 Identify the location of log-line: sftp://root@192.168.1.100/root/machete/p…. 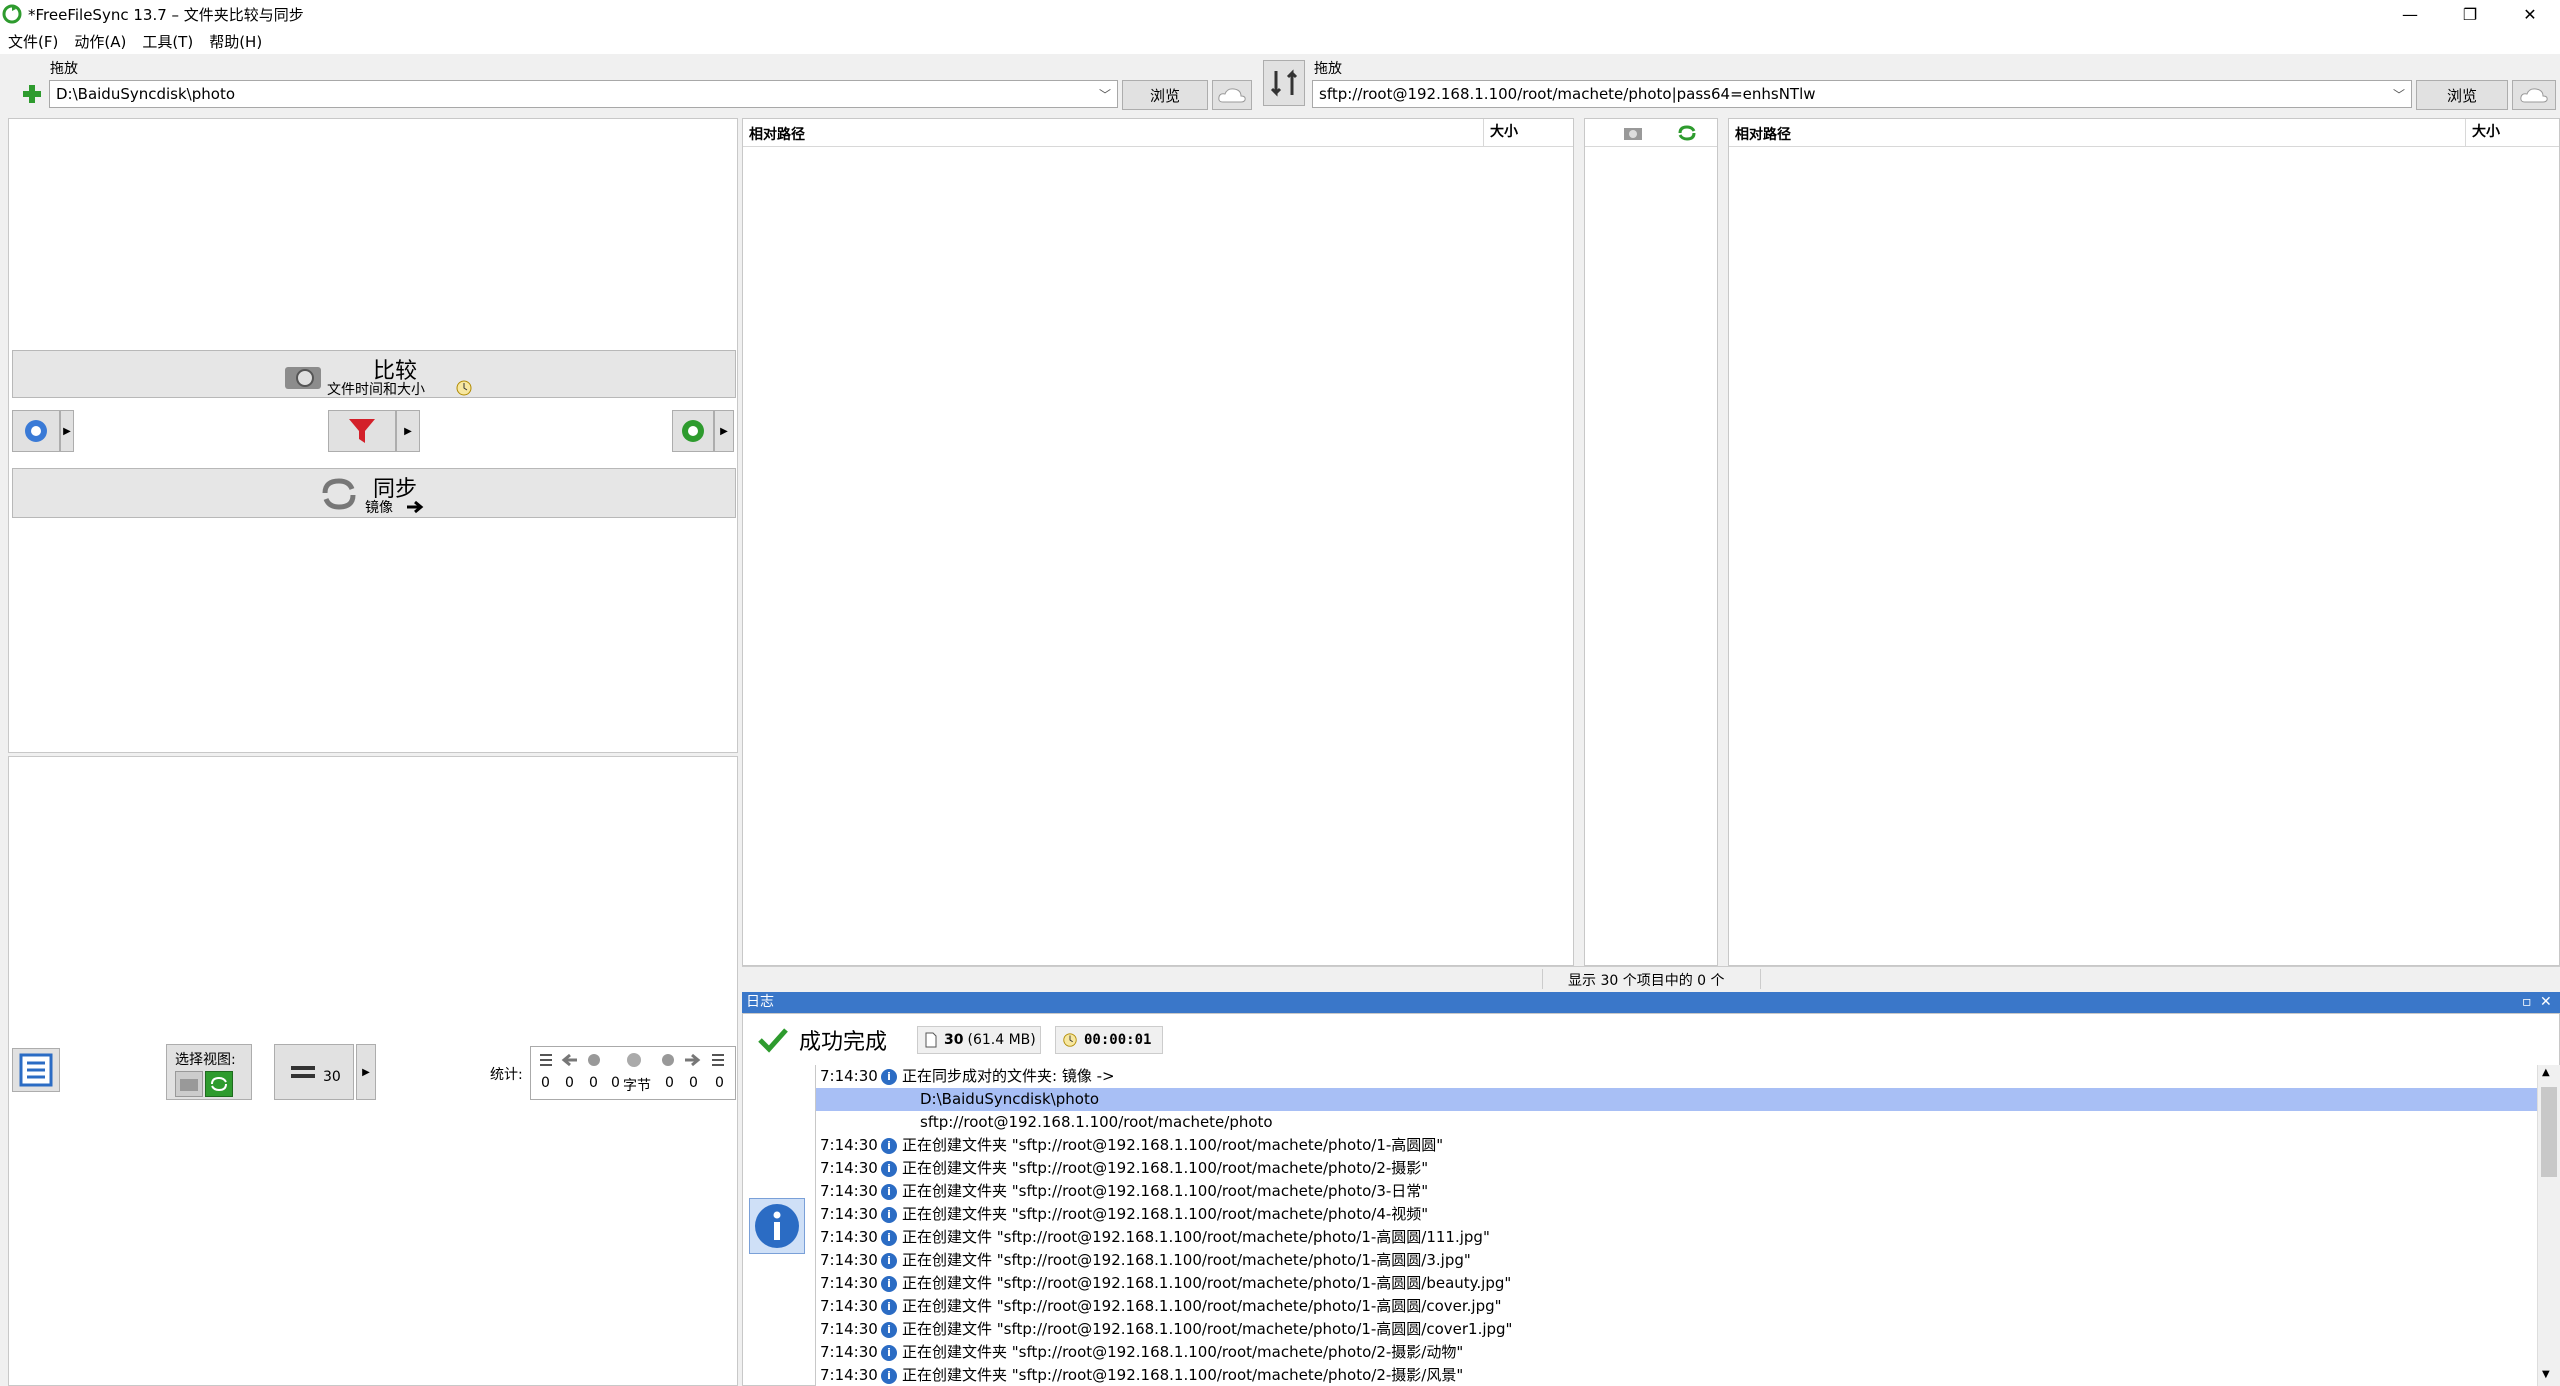
(1676, 1122).